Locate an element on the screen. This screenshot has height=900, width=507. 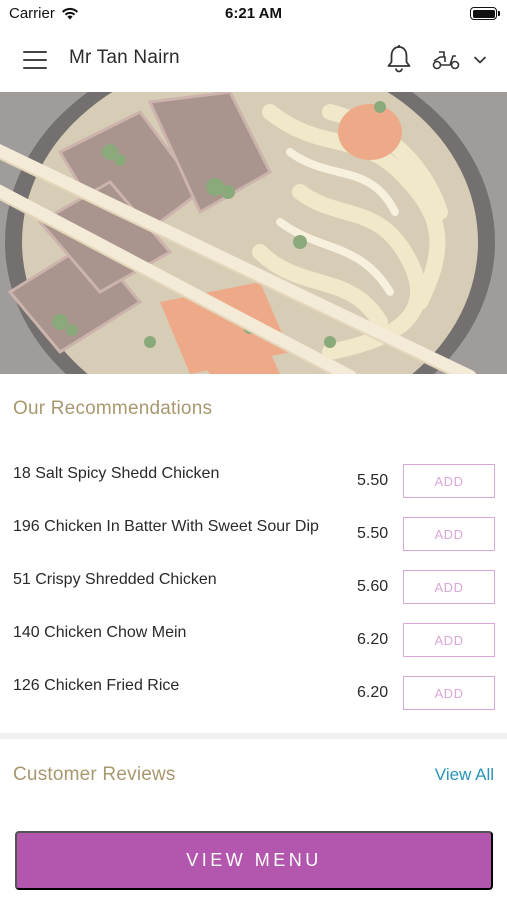
scooter-icon is located at coordinates (446, 59).